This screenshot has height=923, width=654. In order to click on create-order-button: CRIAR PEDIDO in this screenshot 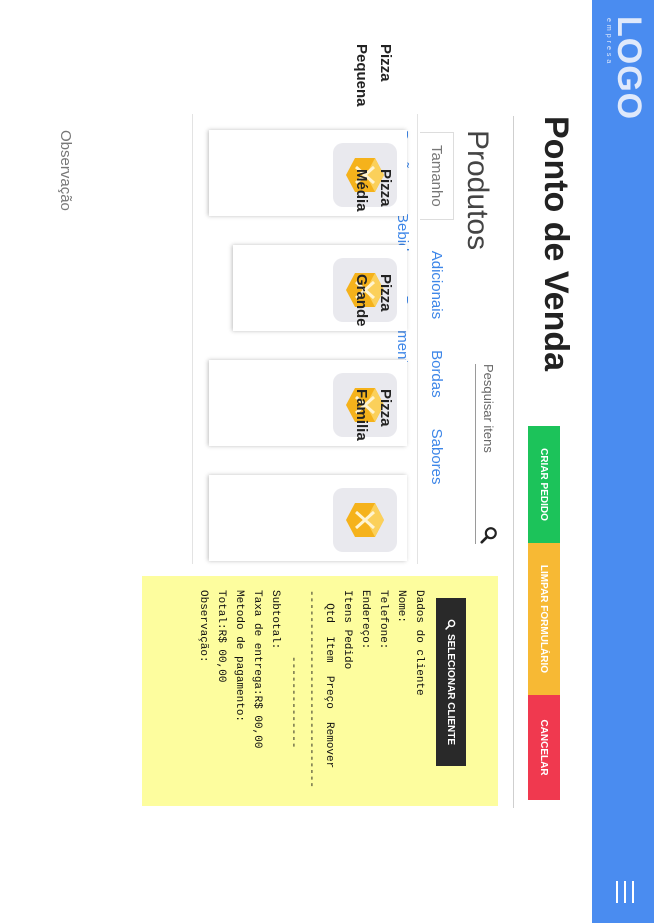, I will do `click(544, 484)`.